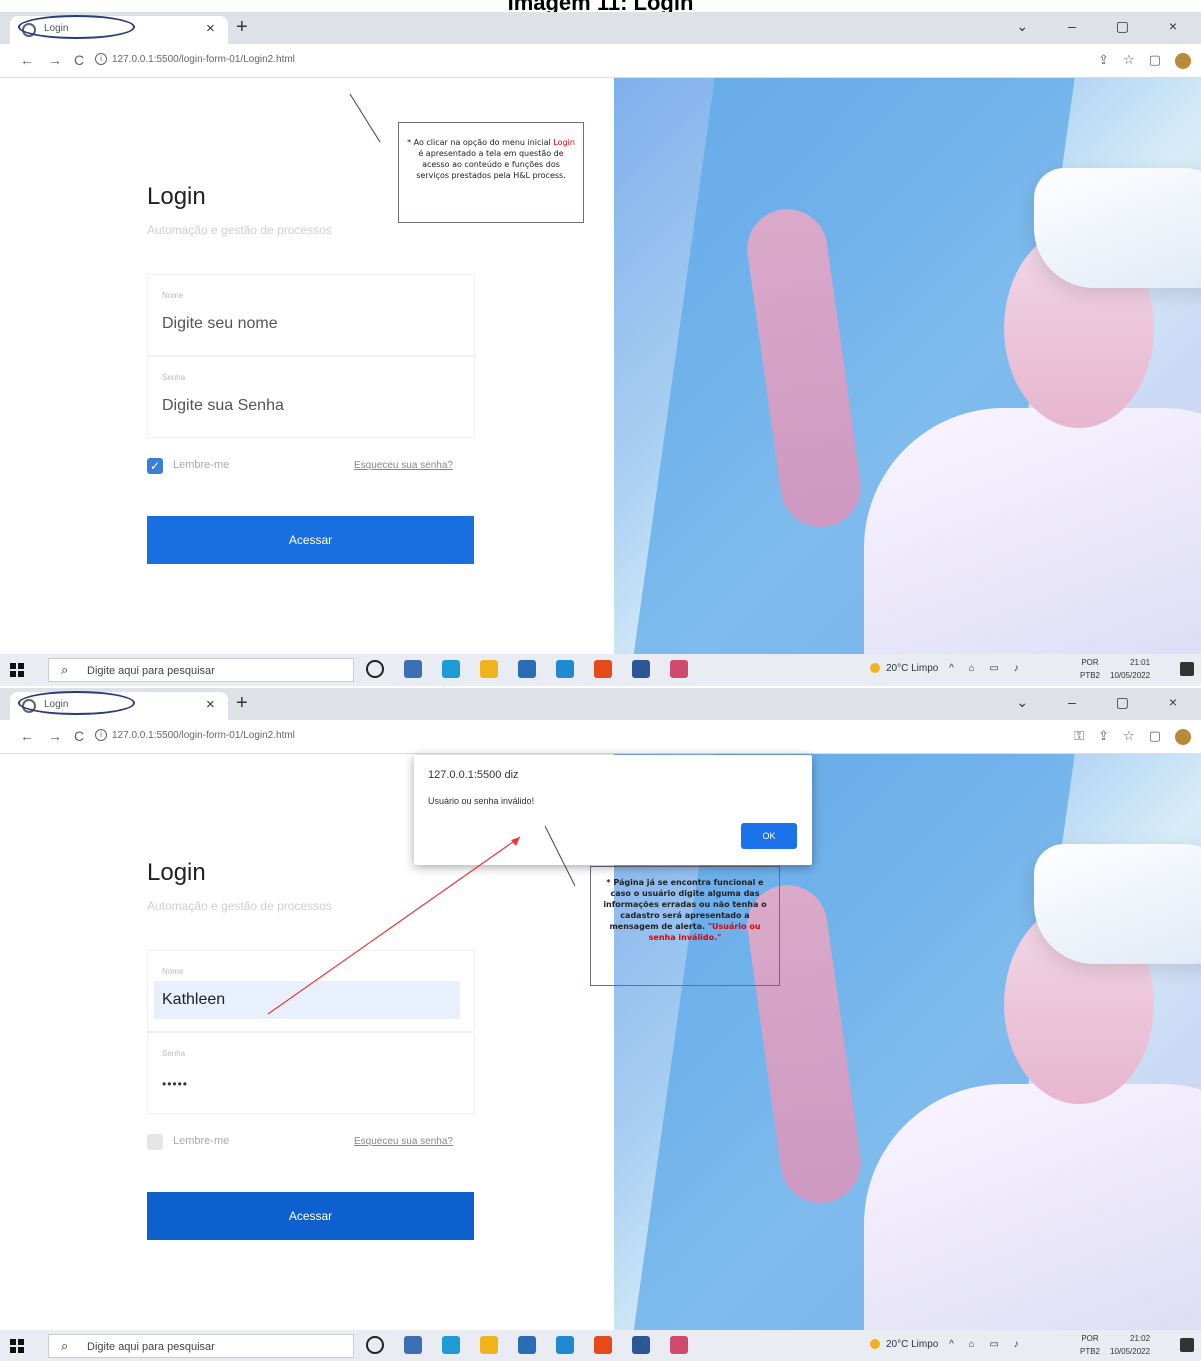  Describe the element at coordinates (220, 324) in the screenshot. I see `name-input: Digite seu nome` at that location.